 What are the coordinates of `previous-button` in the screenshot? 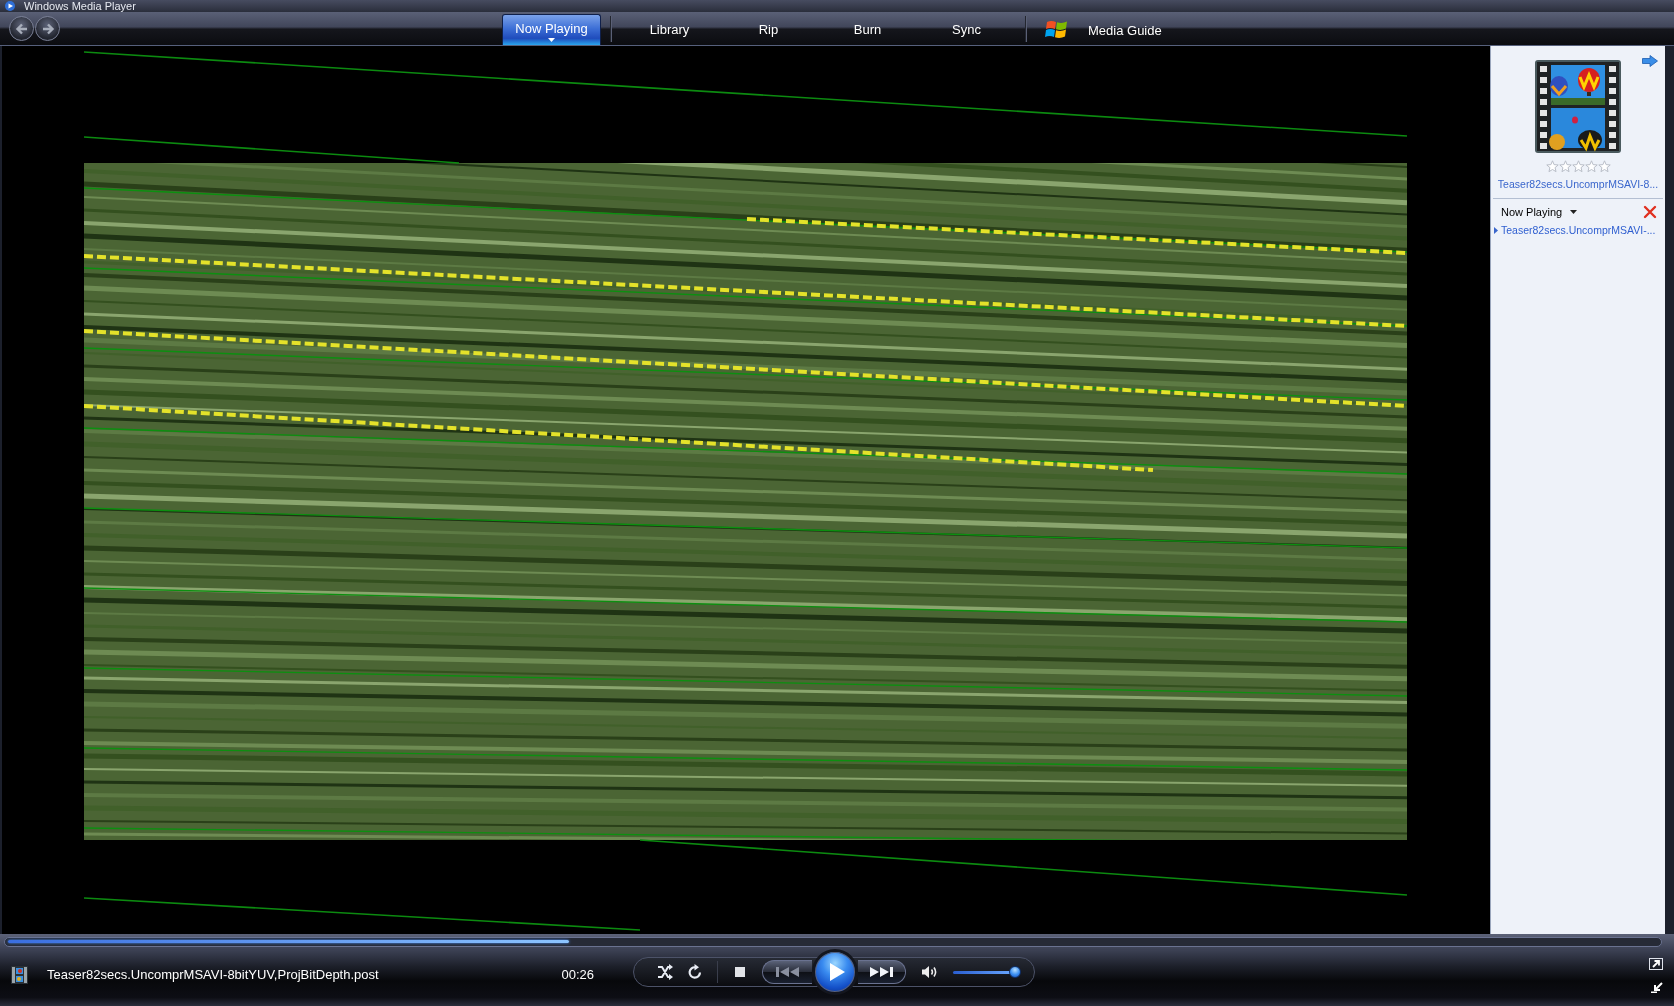 It's located at (787, 972).